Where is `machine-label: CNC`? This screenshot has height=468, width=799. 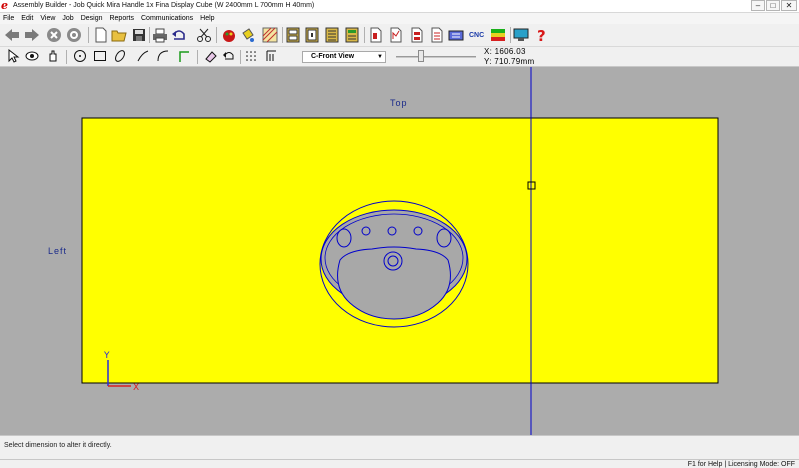
machine-label: CNC is located at coordinates (476, 35).